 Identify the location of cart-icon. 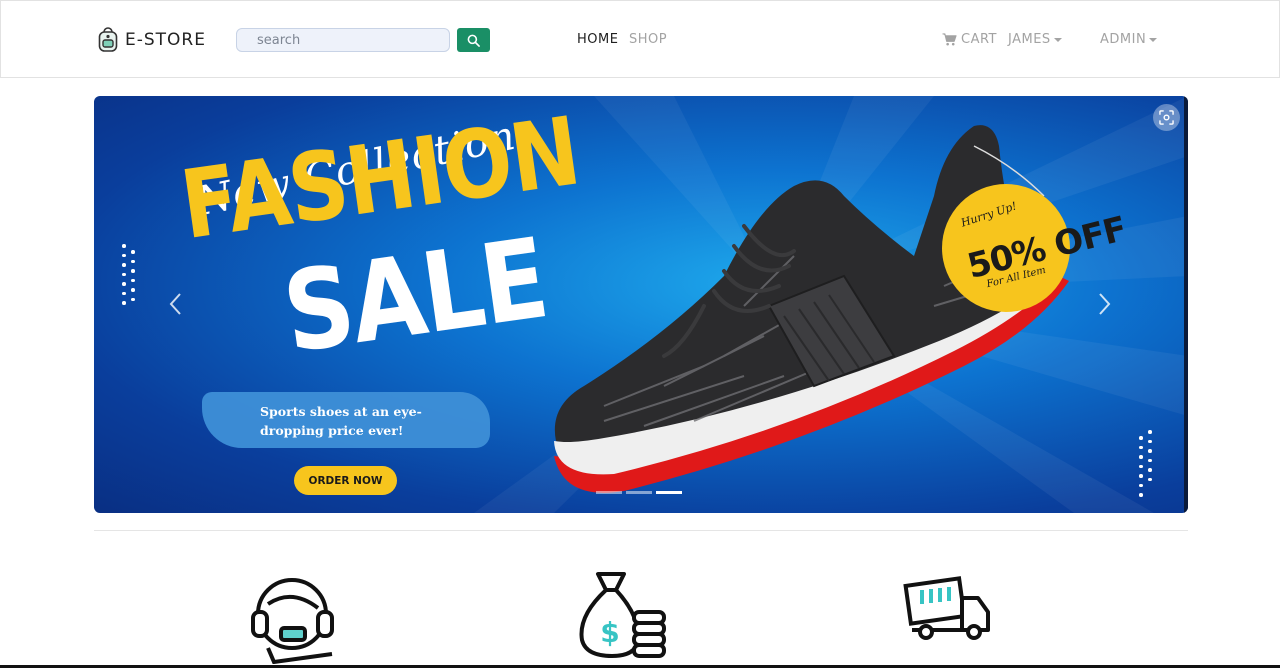
(949, 39).